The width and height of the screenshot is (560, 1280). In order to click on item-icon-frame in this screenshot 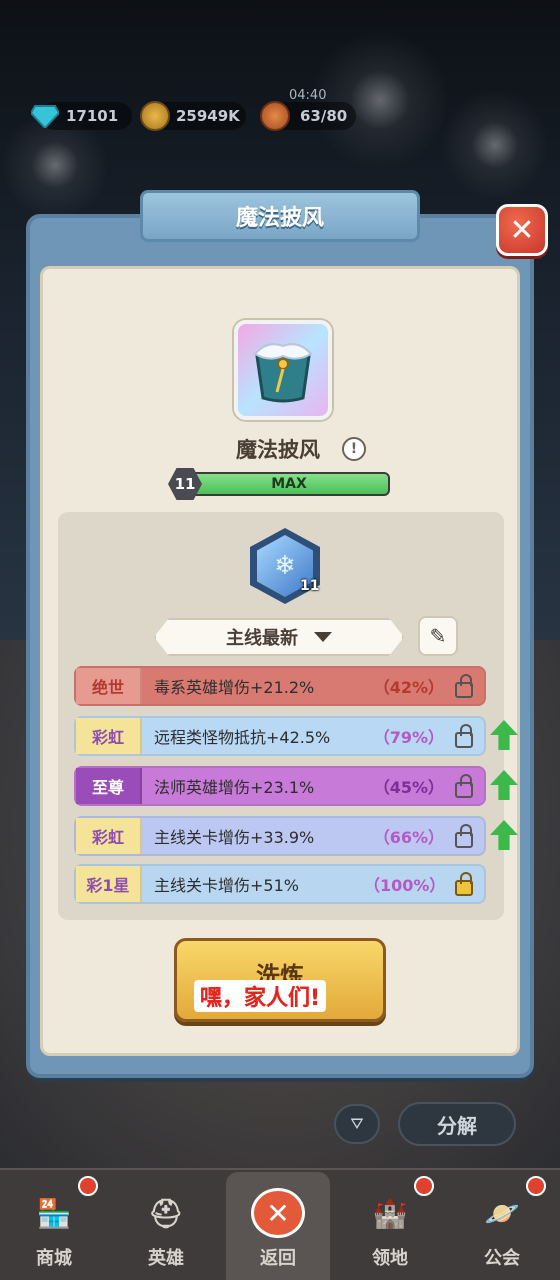, I will do `click(283, 370)`.